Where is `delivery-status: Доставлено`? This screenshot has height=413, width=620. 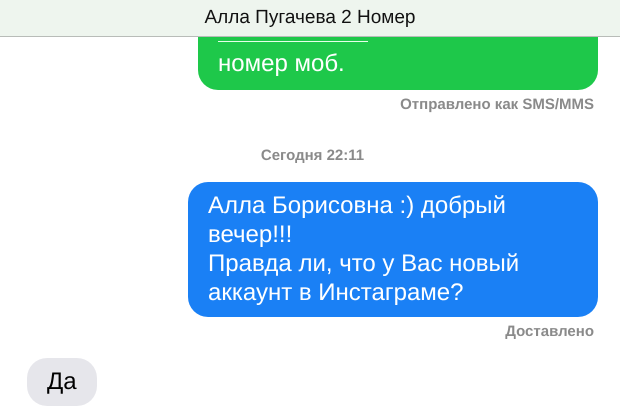
delivery-status: Доставлено is located at coordinates (549, 331).